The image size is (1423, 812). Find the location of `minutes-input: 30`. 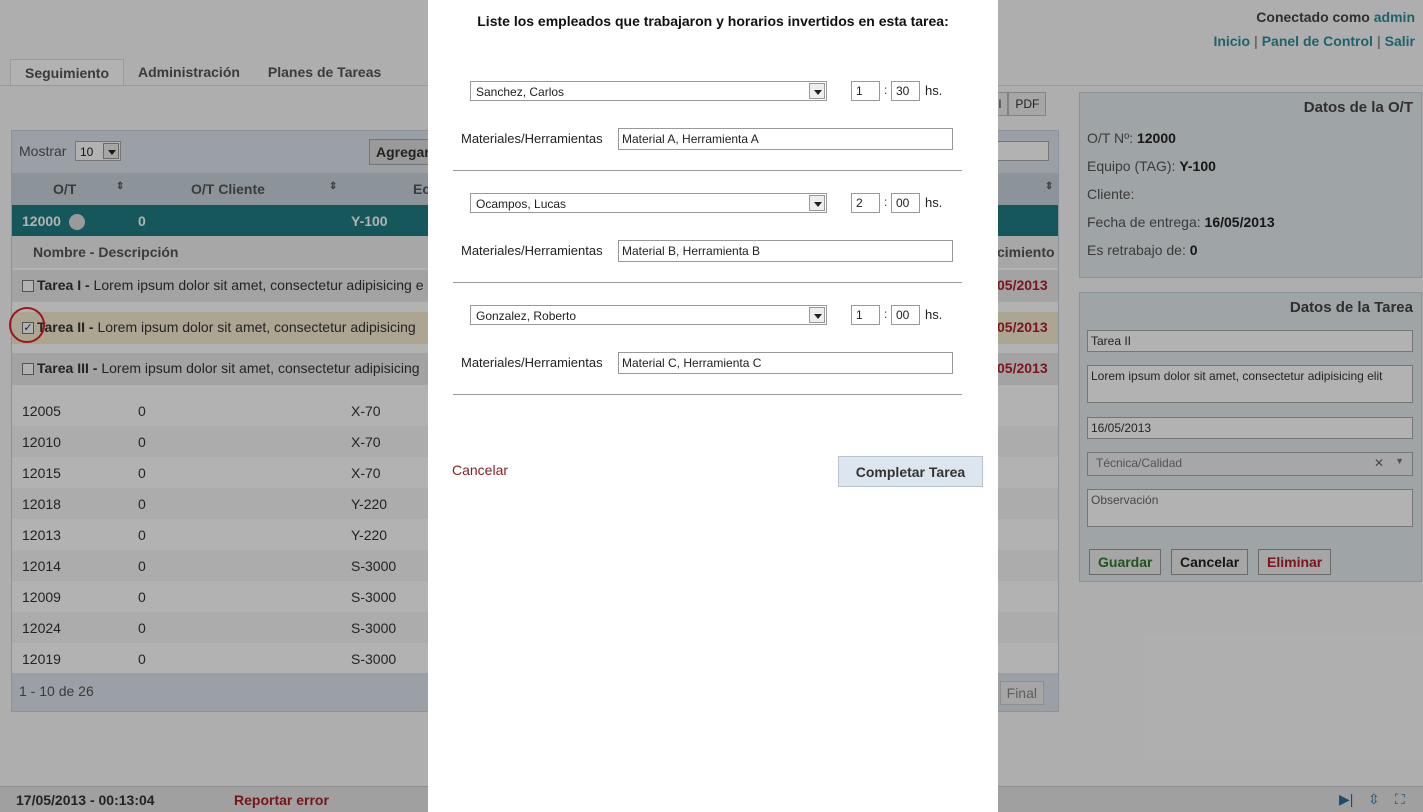

minutes-input: 30 is located at coordinates (905, 91).